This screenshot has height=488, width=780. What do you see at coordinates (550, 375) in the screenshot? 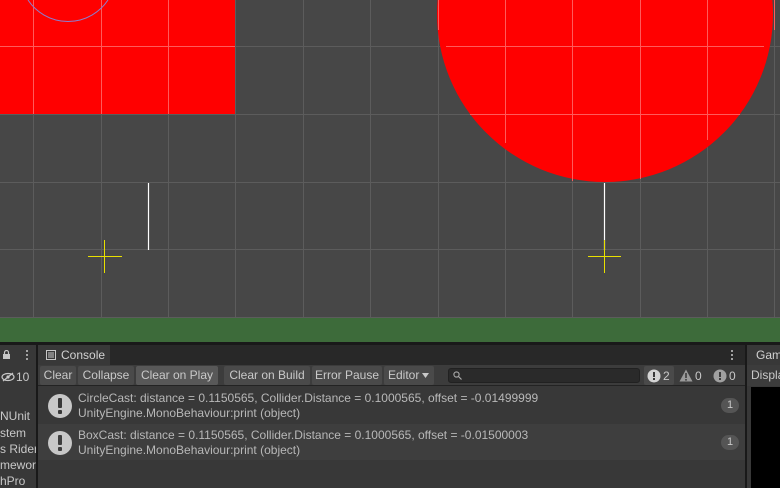
I see `search-input` at bounding box center [550, 375].